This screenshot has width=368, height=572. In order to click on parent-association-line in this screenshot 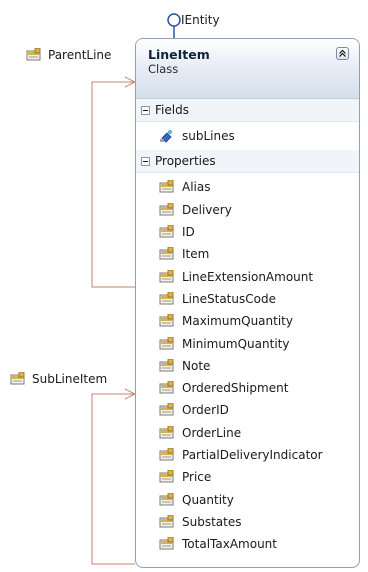, I will do `click(114, 182)`.